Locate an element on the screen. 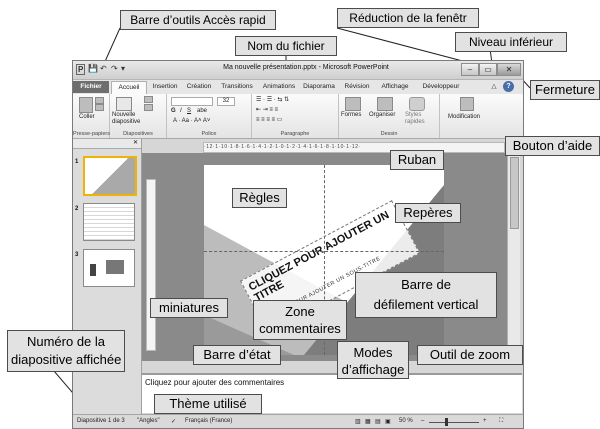  bold-icon: G is located at coordinates (173, 111).